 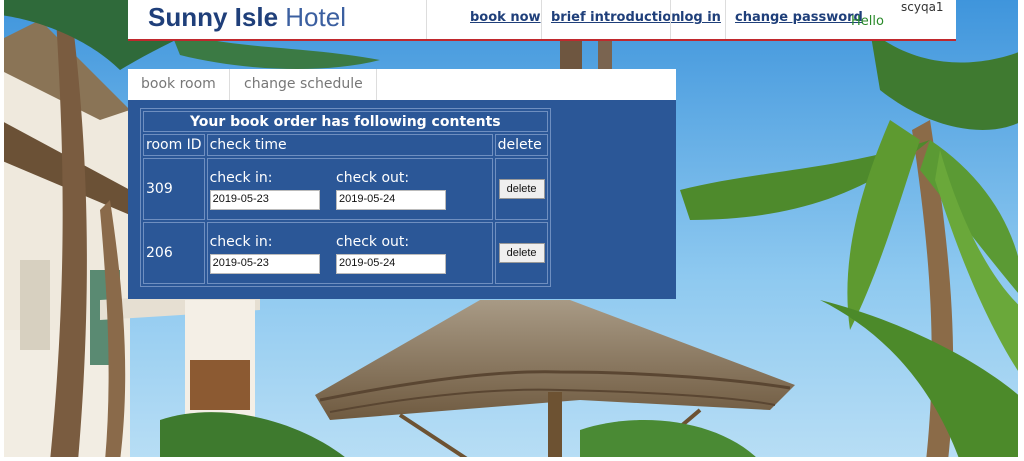 What do you see at coordinates (349, 145) in the screenshot?
I see `column-header-check-time: check time` at bounding box center [349, 145].